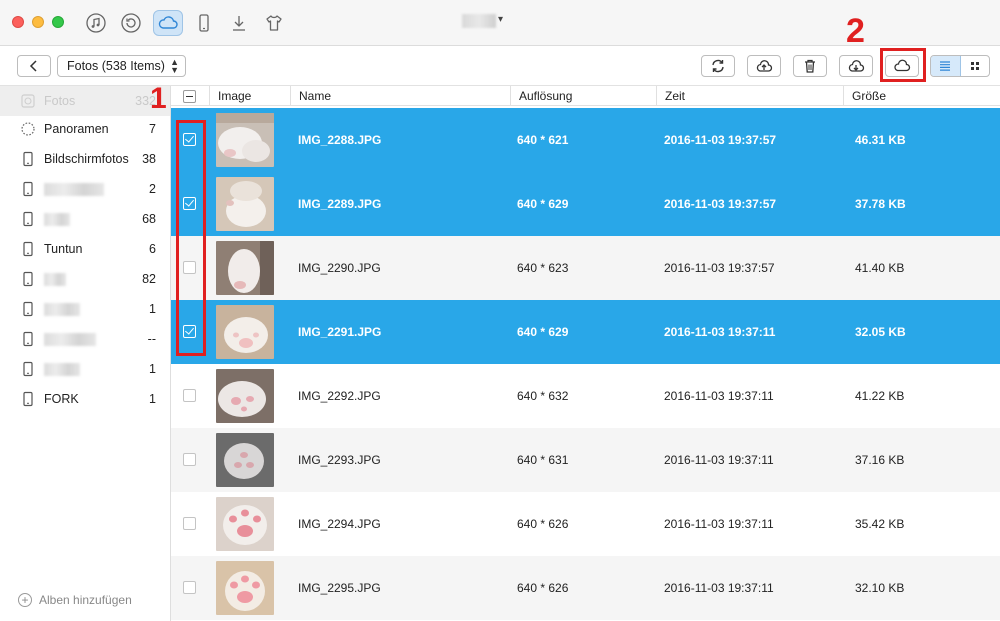 This screenshot has height=621, width=1000. Describe the element at coordinates (500, 19) in the screenshot. I see `device-dropdown-chevron-icon: ▾` at that location.